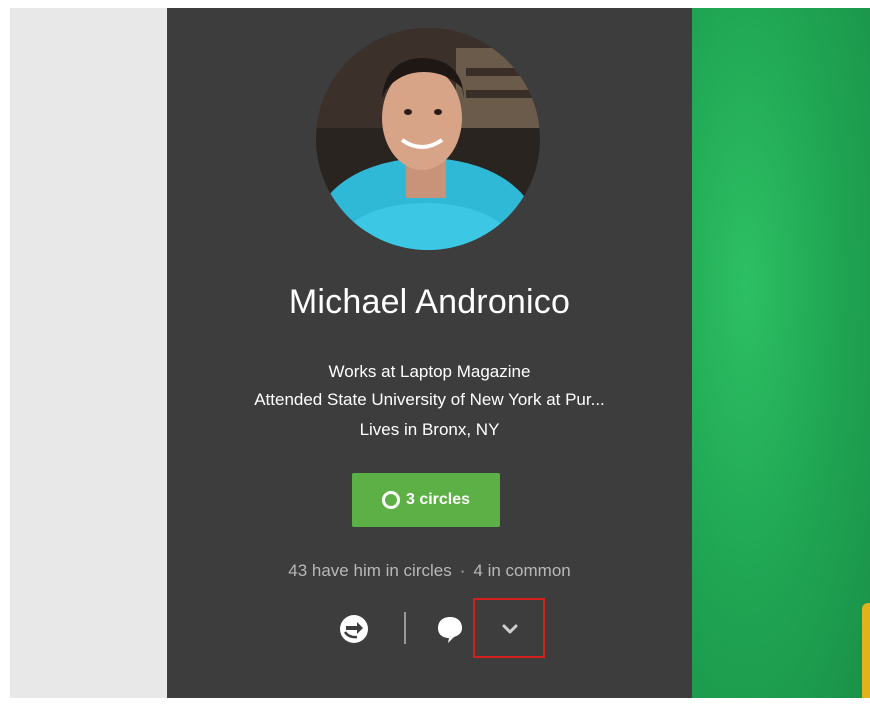  What do you see at coordinates (438, 499) in the screenshot?
I see `circles-button-label: 3 circles` at bounding box center [438, 499].